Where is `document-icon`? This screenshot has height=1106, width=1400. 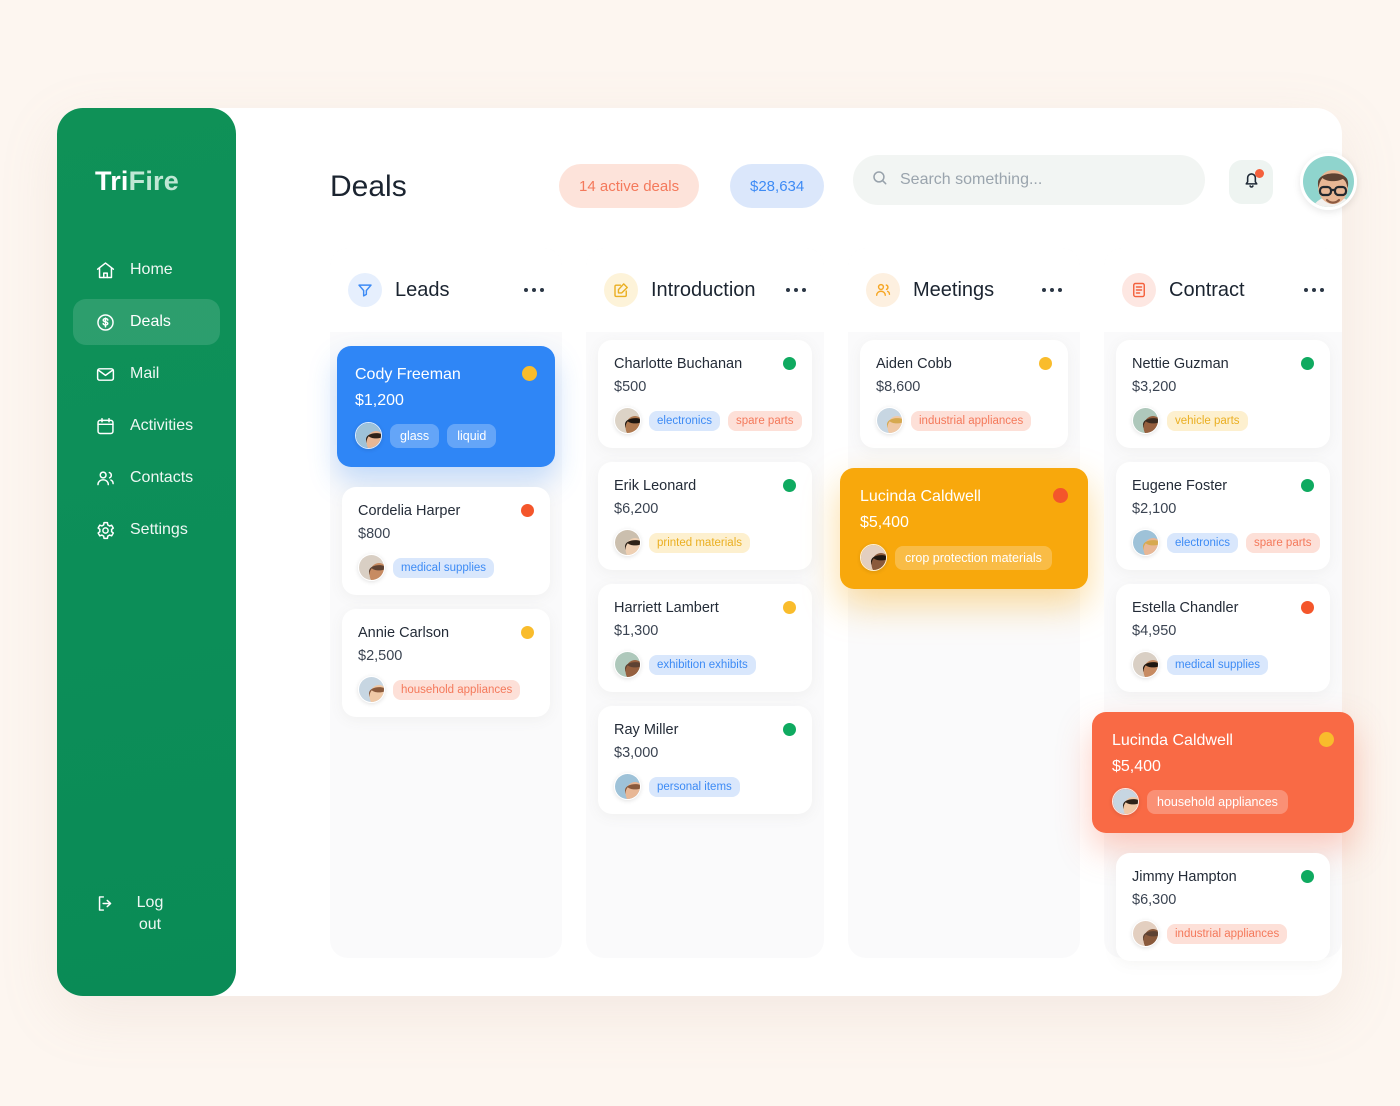 document-icon is located at coordinates (1139, 290).